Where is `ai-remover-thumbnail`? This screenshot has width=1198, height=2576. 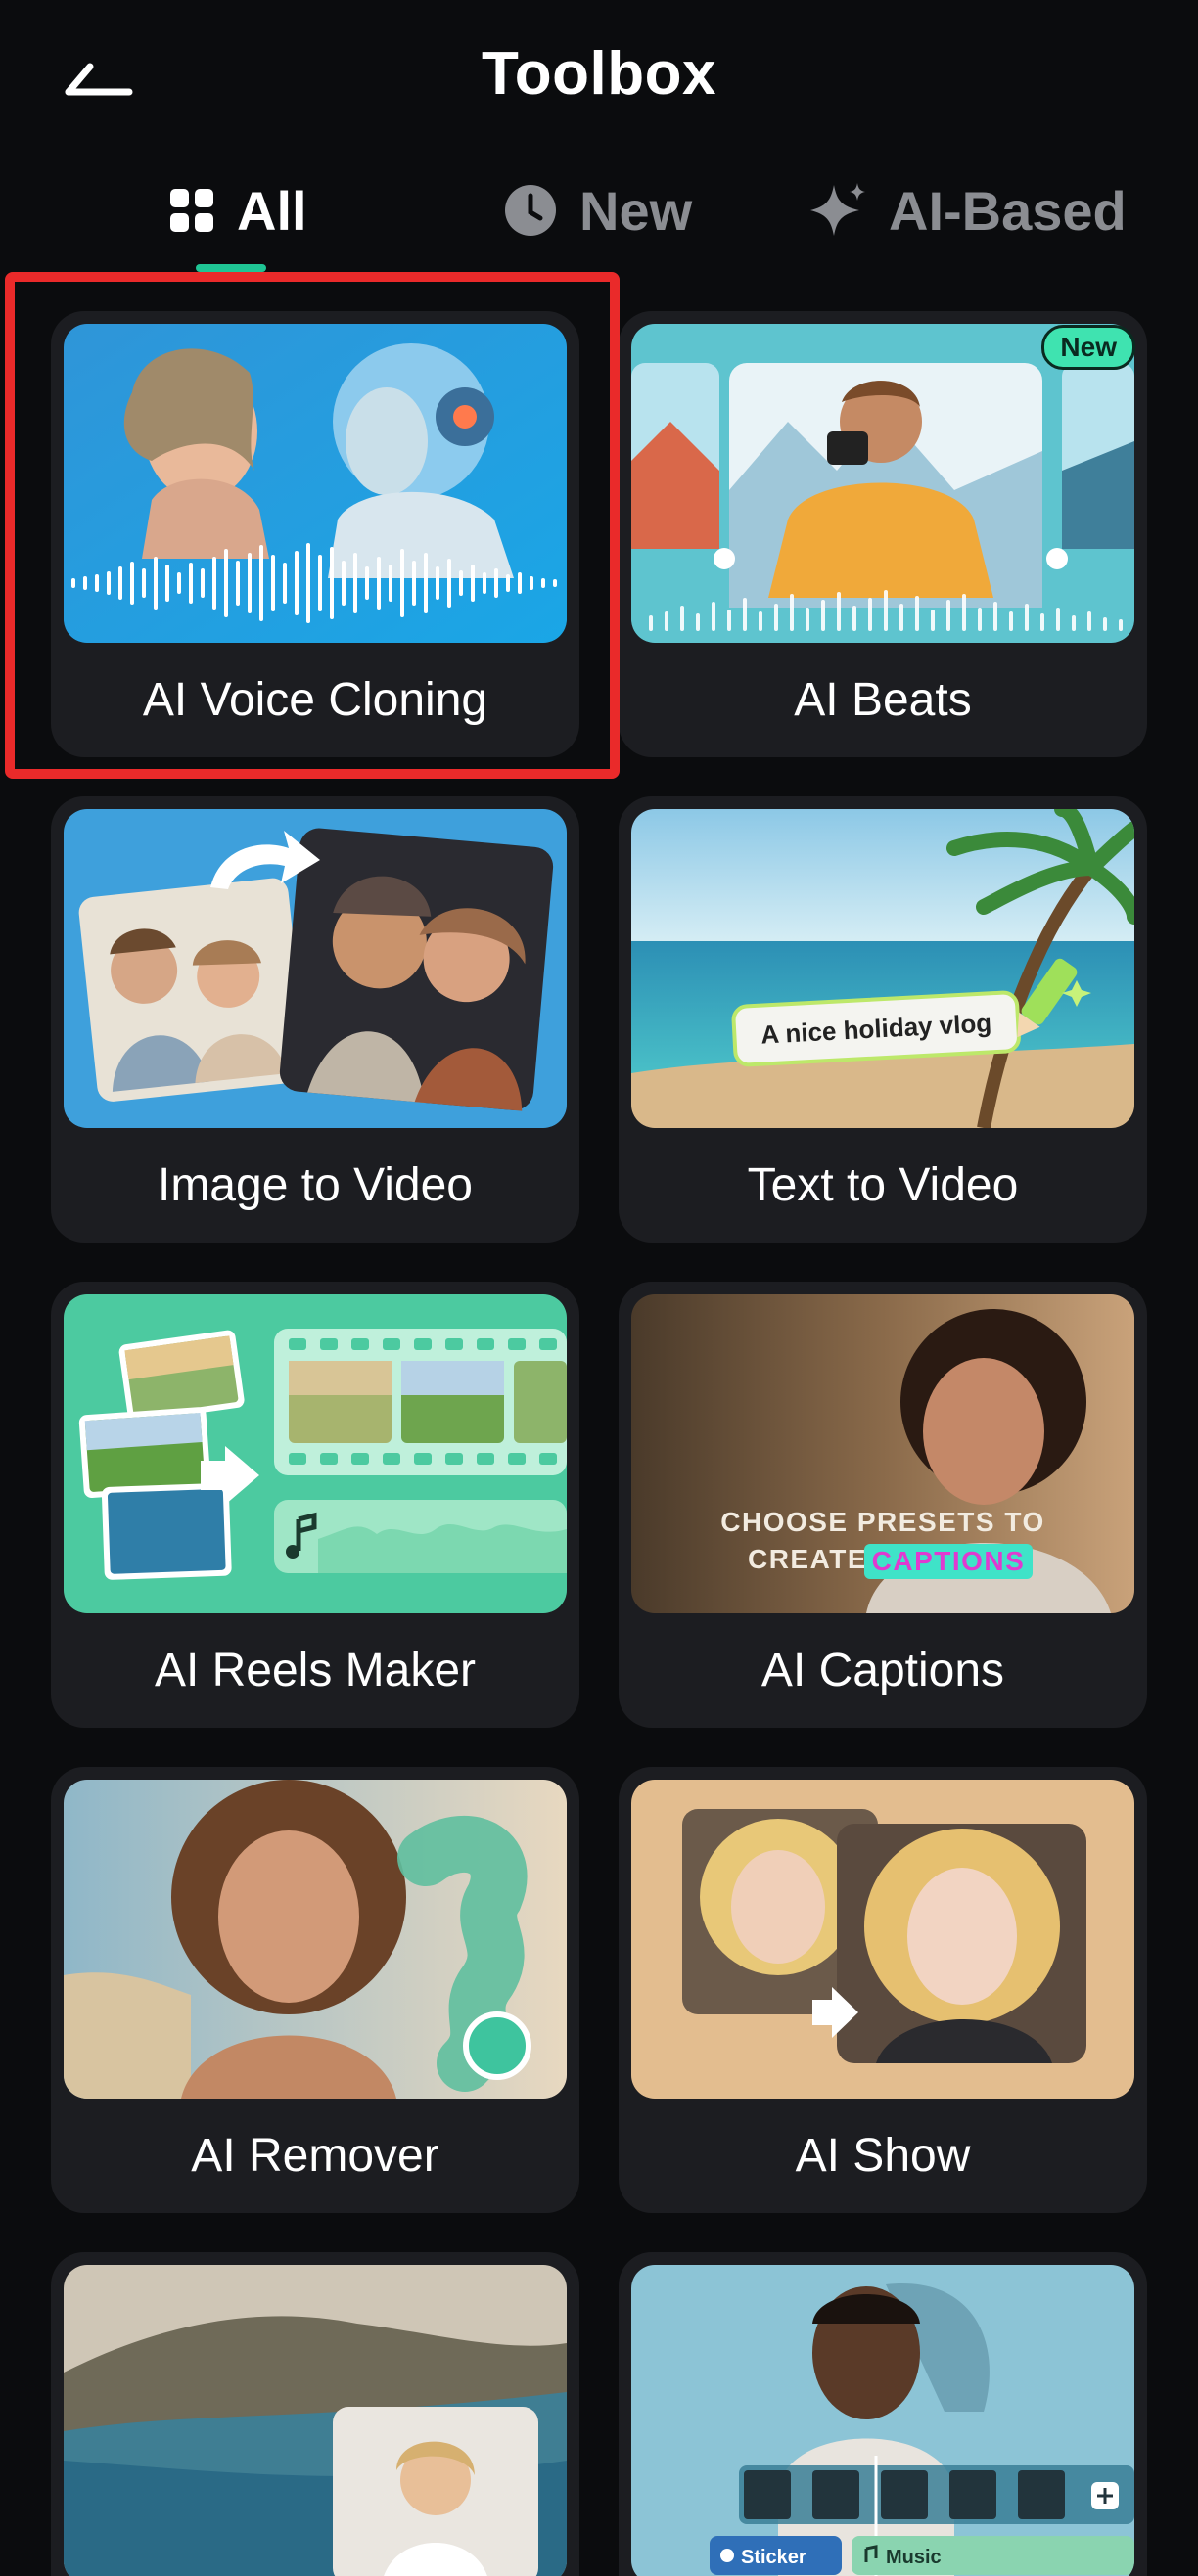 ai-remover-thumbnail is located at coordinates (315, 1939).